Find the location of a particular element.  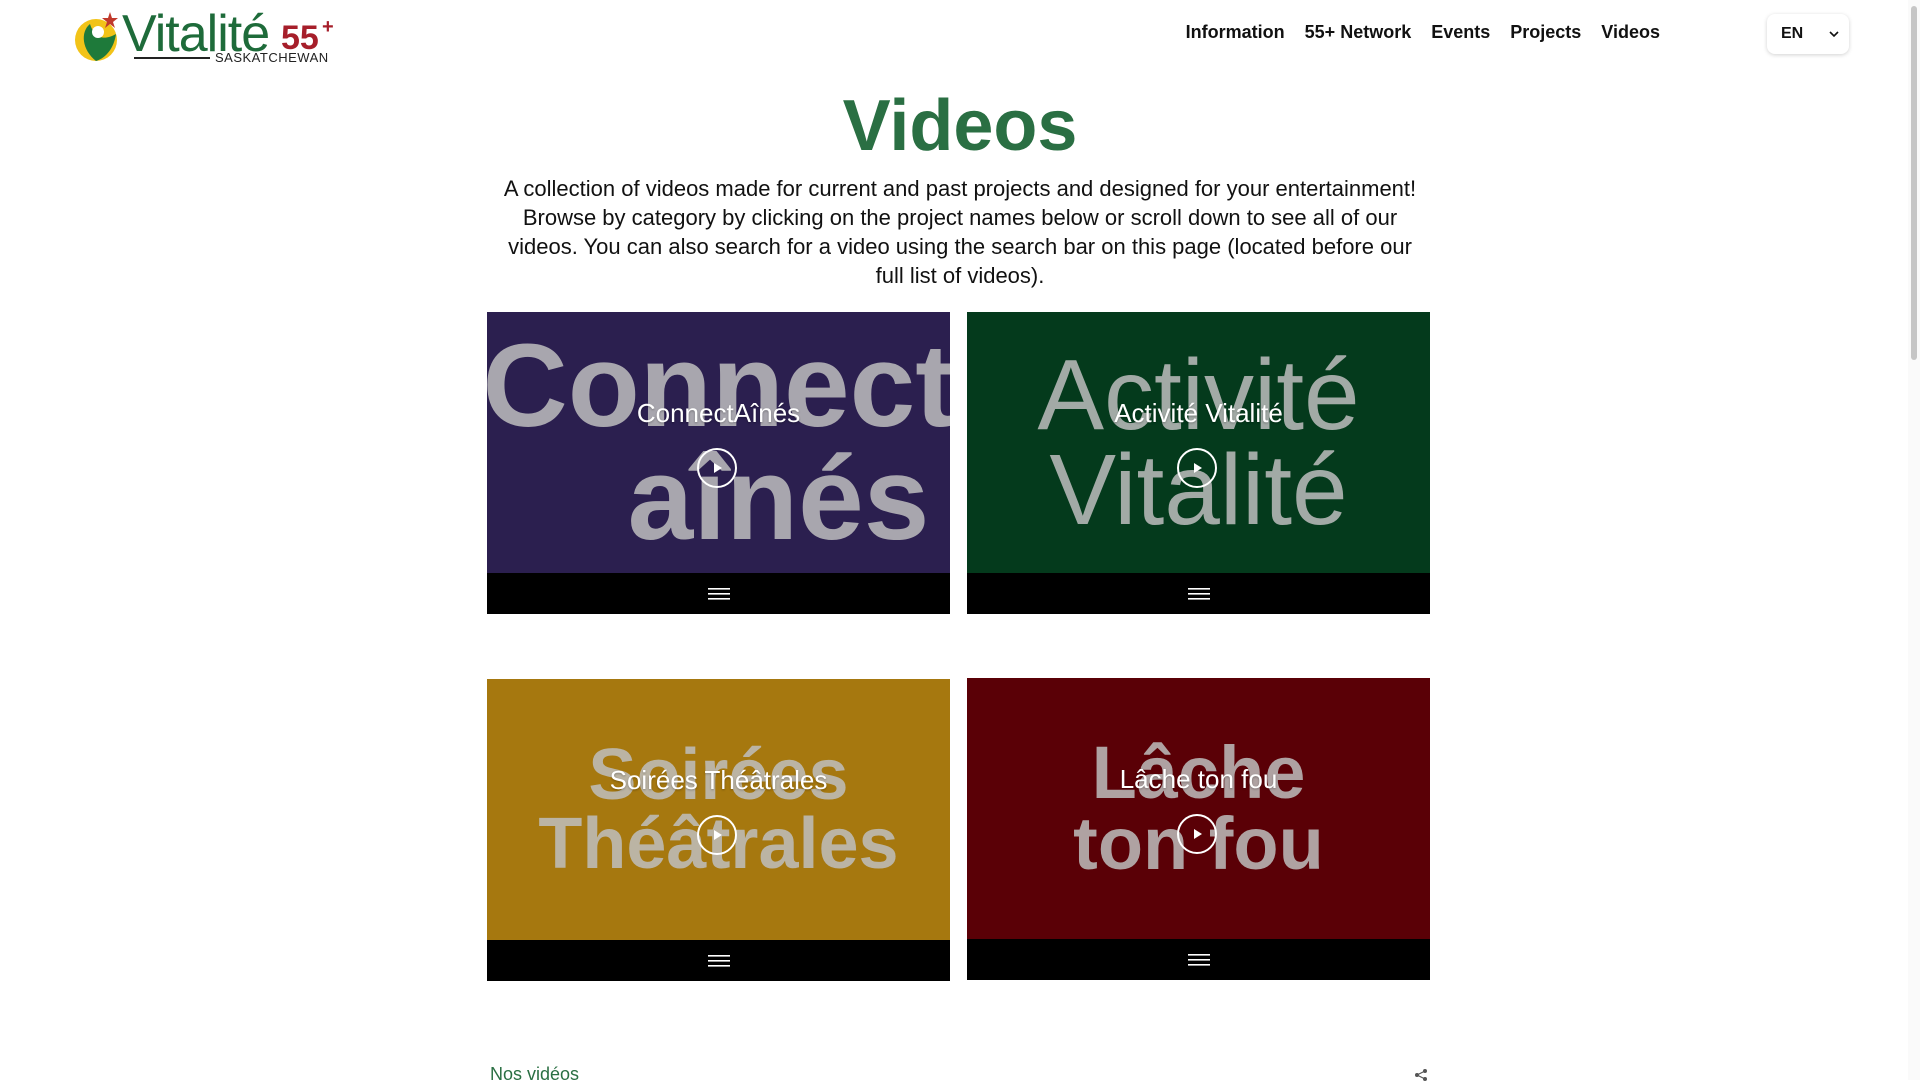

video-card-lache-ton-fou: Lâche ton fou Lâche ton fou is located at coordinates (1198, 829).